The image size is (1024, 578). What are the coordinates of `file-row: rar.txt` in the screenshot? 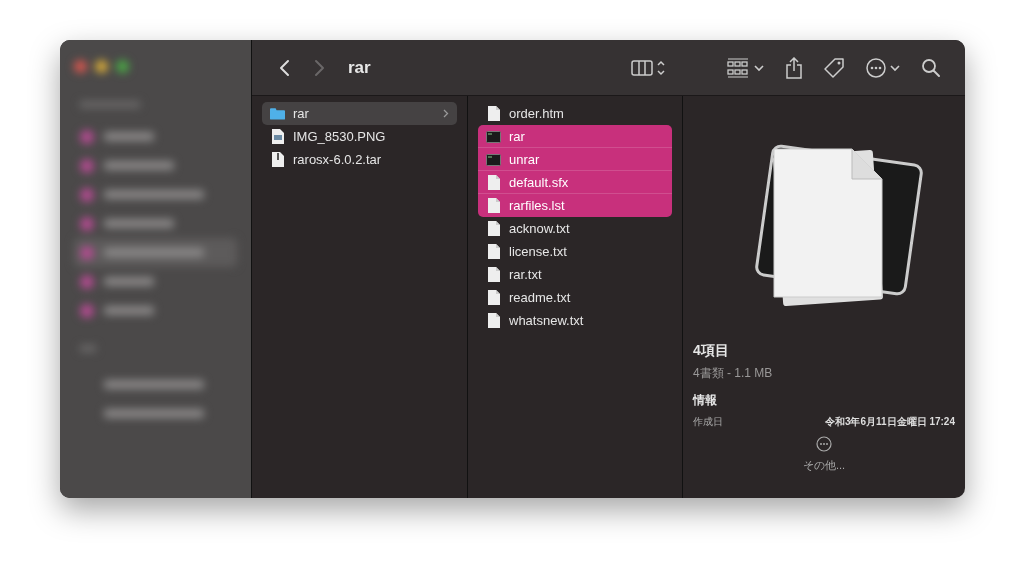 It's located at (575, 274).